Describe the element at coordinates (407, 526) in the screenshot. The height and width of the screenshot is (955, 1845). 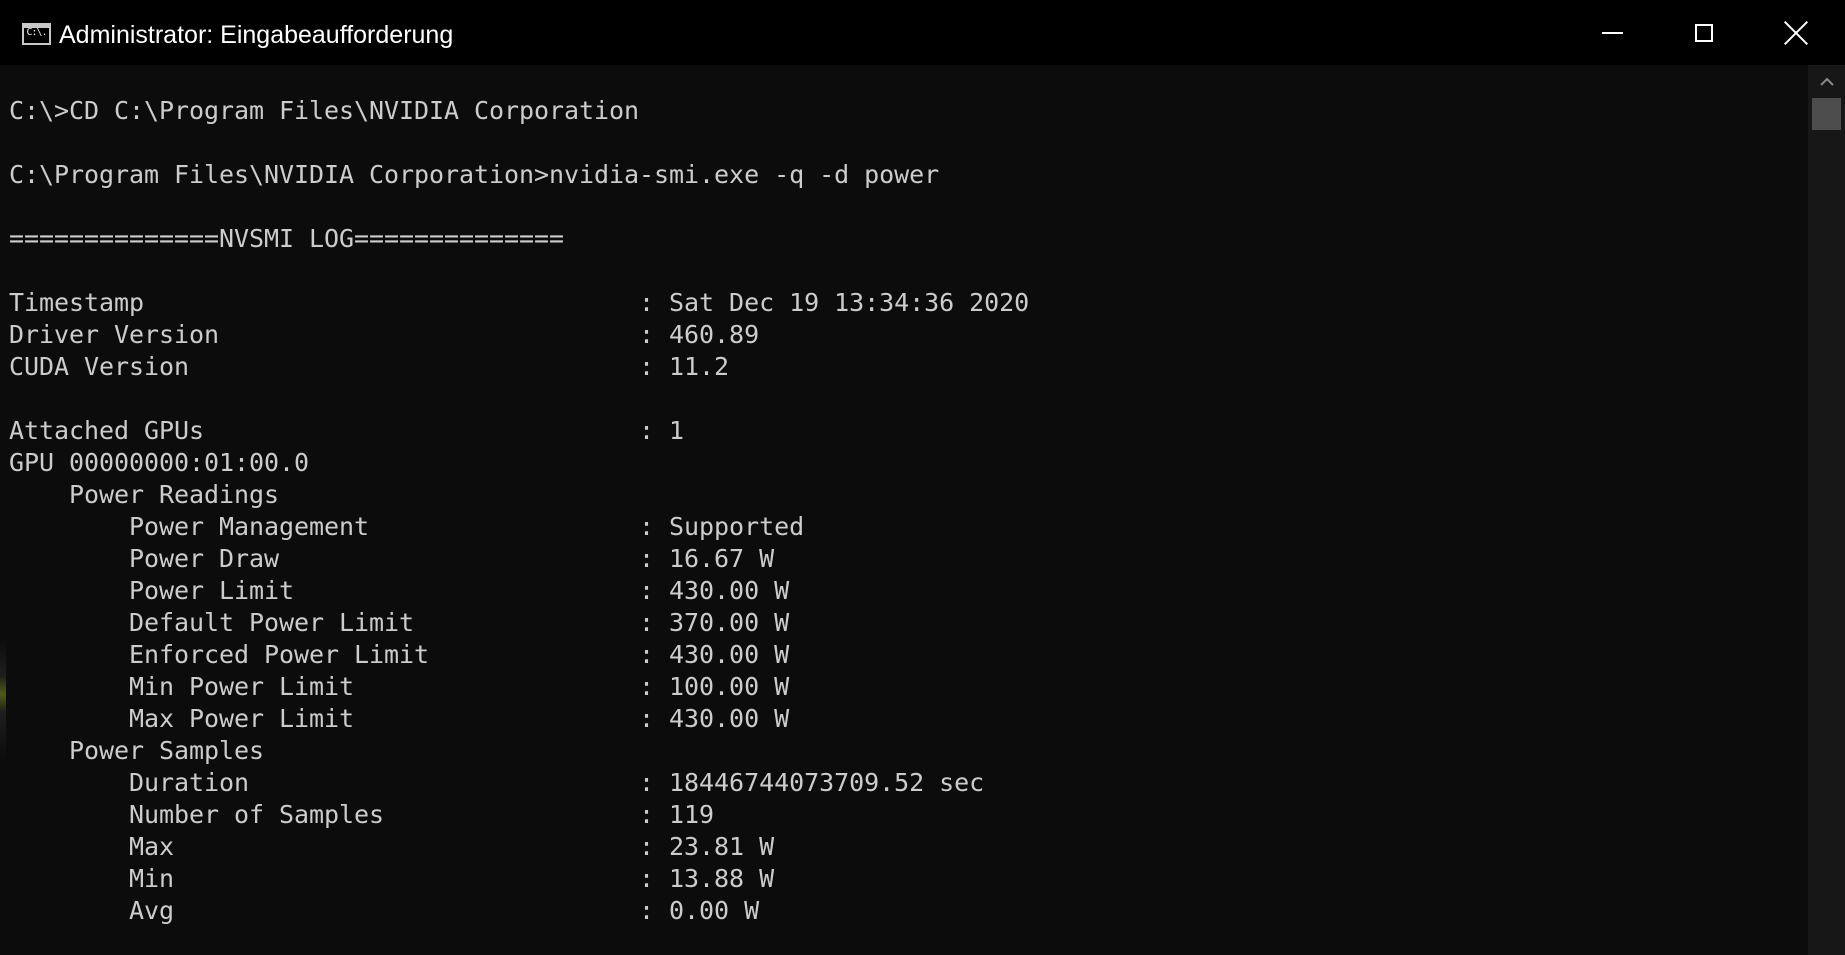
I see `console-line: Power Management : Supported` at that location.